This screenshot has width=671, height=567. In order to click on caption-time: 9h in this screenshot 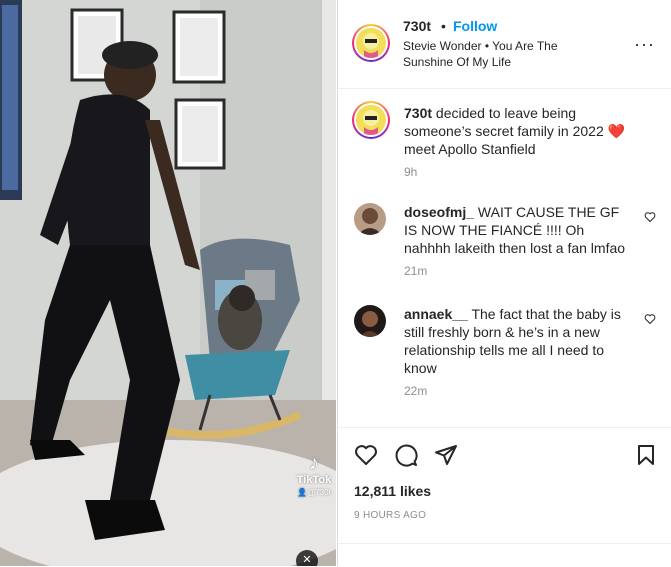, I will do `click(410, 172)`.